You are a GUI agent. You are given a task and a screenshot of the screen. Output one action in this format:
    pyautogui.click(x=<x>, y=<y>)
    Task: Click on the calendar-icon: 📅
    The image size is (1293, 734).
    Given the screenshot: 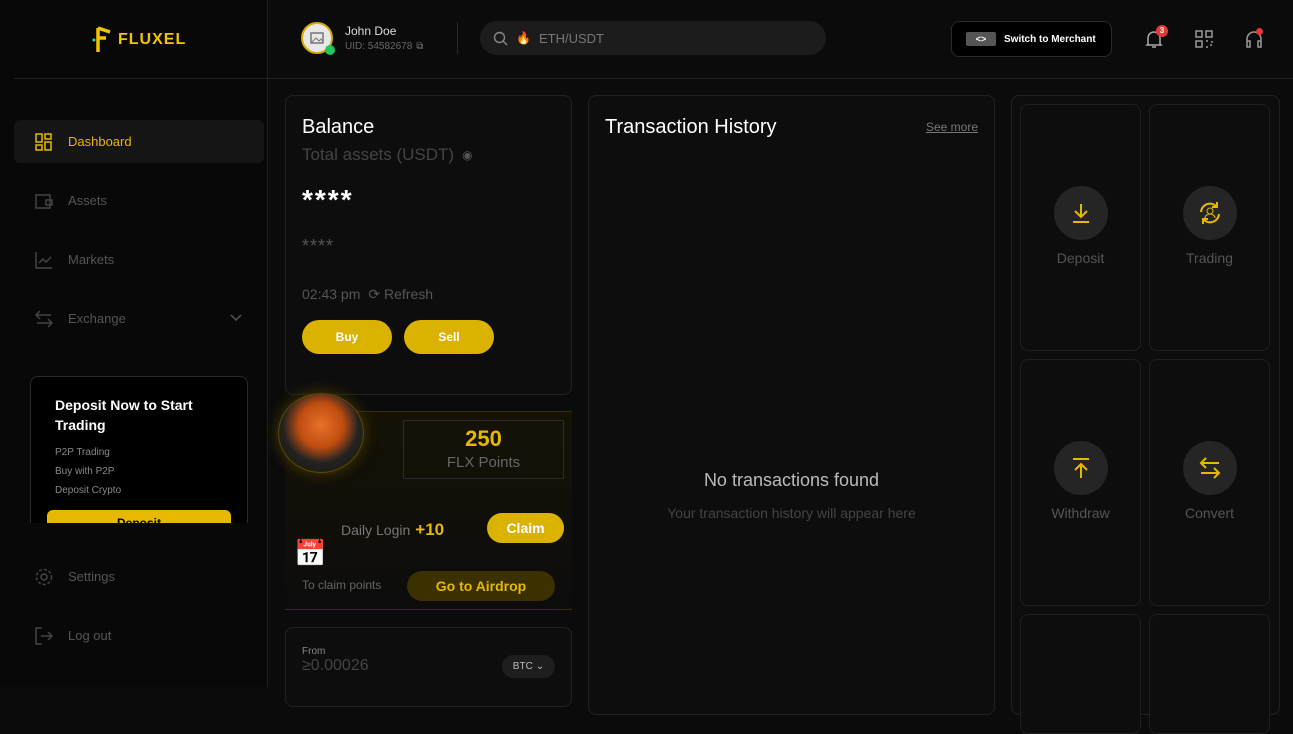 What is the action you would take?
    pyautogui.click(x=310, y=553)
    